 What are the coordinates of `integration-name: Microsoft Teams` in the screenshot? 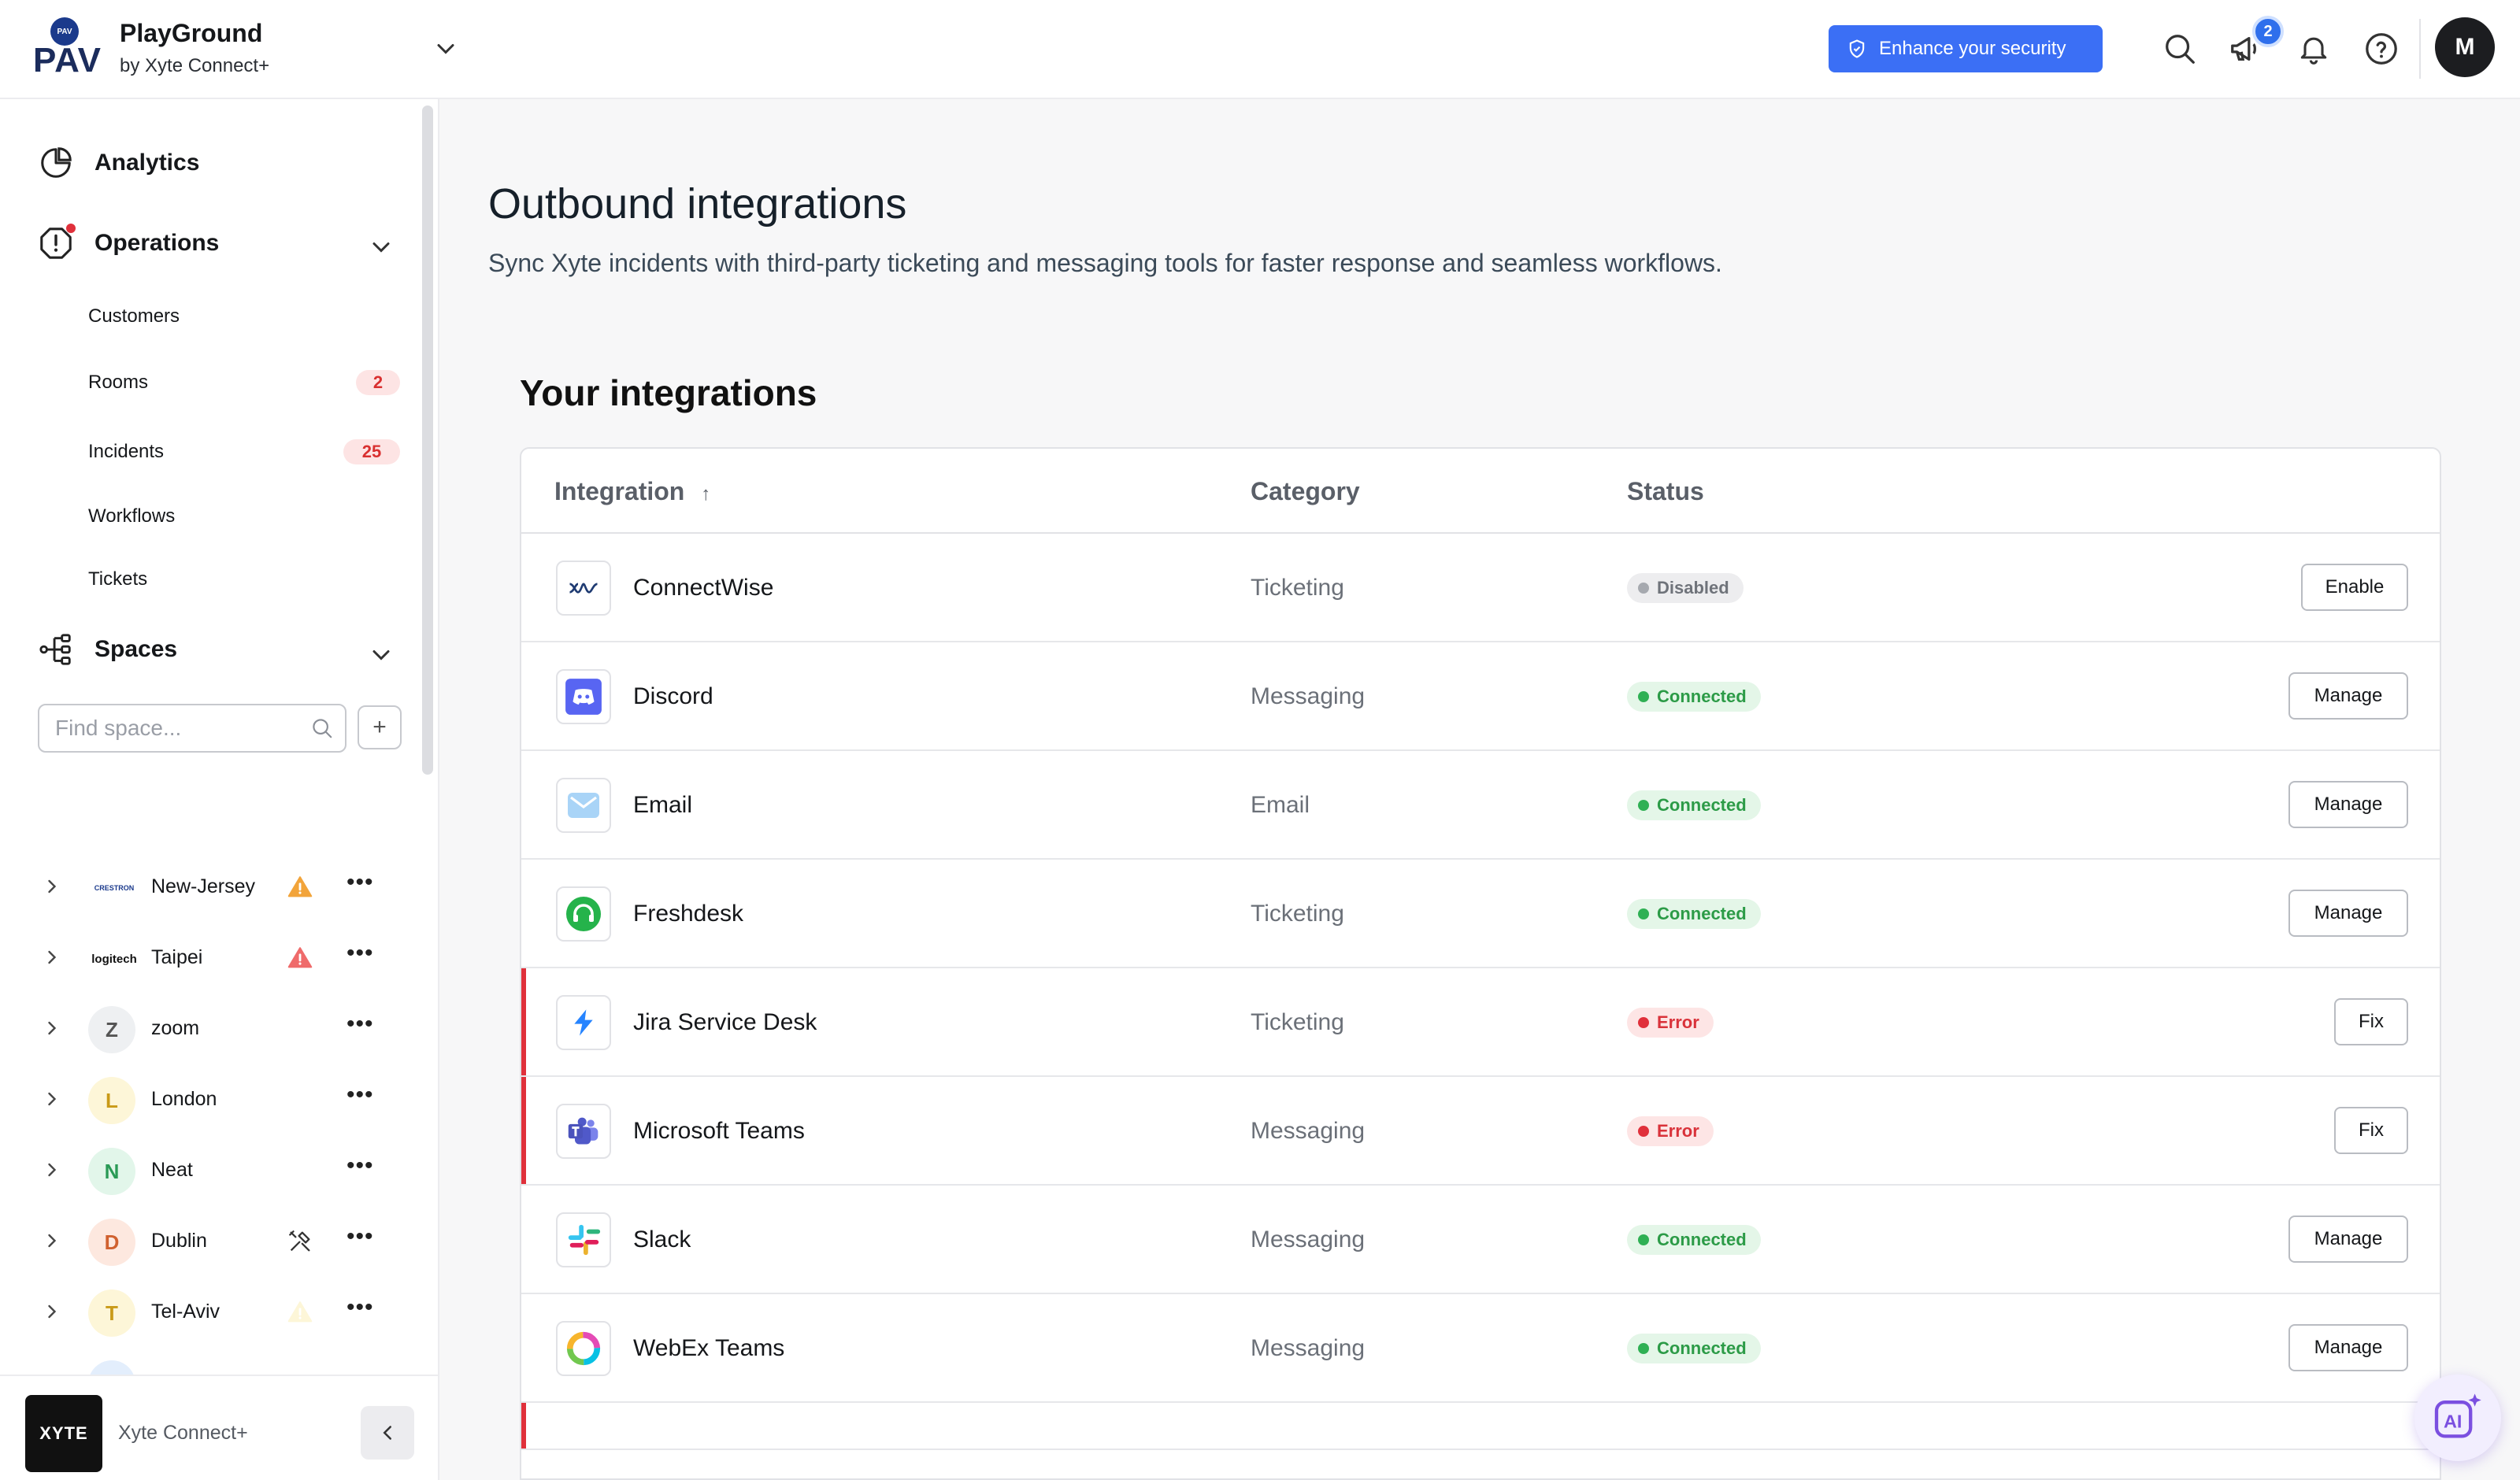 It's located at (719, 1131).